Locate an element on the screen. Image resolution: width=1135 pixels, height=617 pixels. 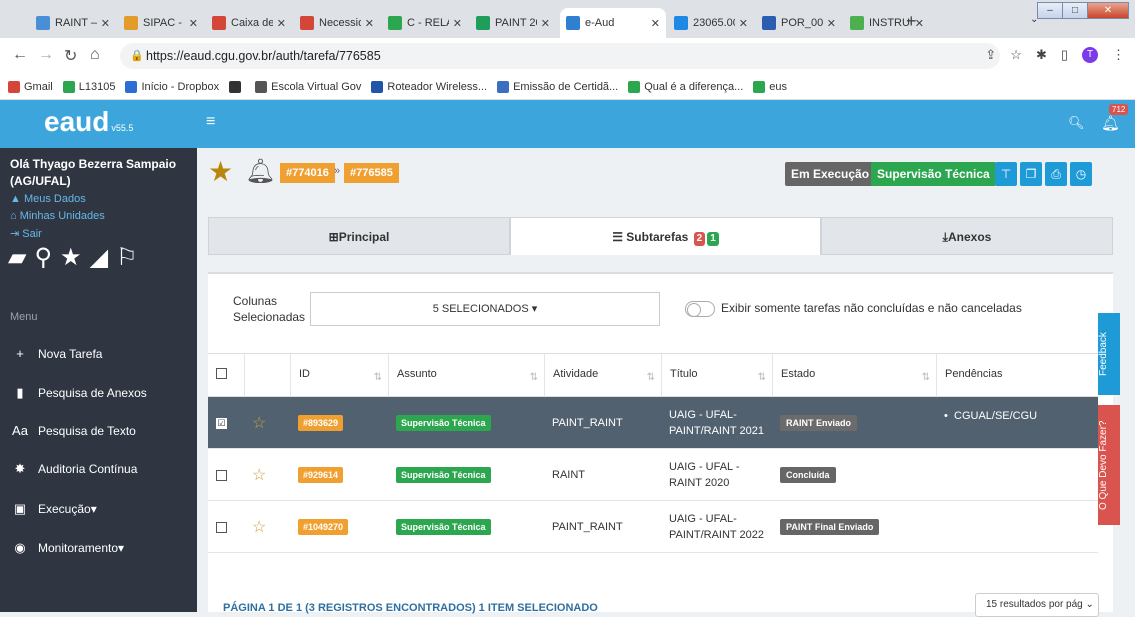
timer-icon: ◷ is located at coordinates (1081, 174).